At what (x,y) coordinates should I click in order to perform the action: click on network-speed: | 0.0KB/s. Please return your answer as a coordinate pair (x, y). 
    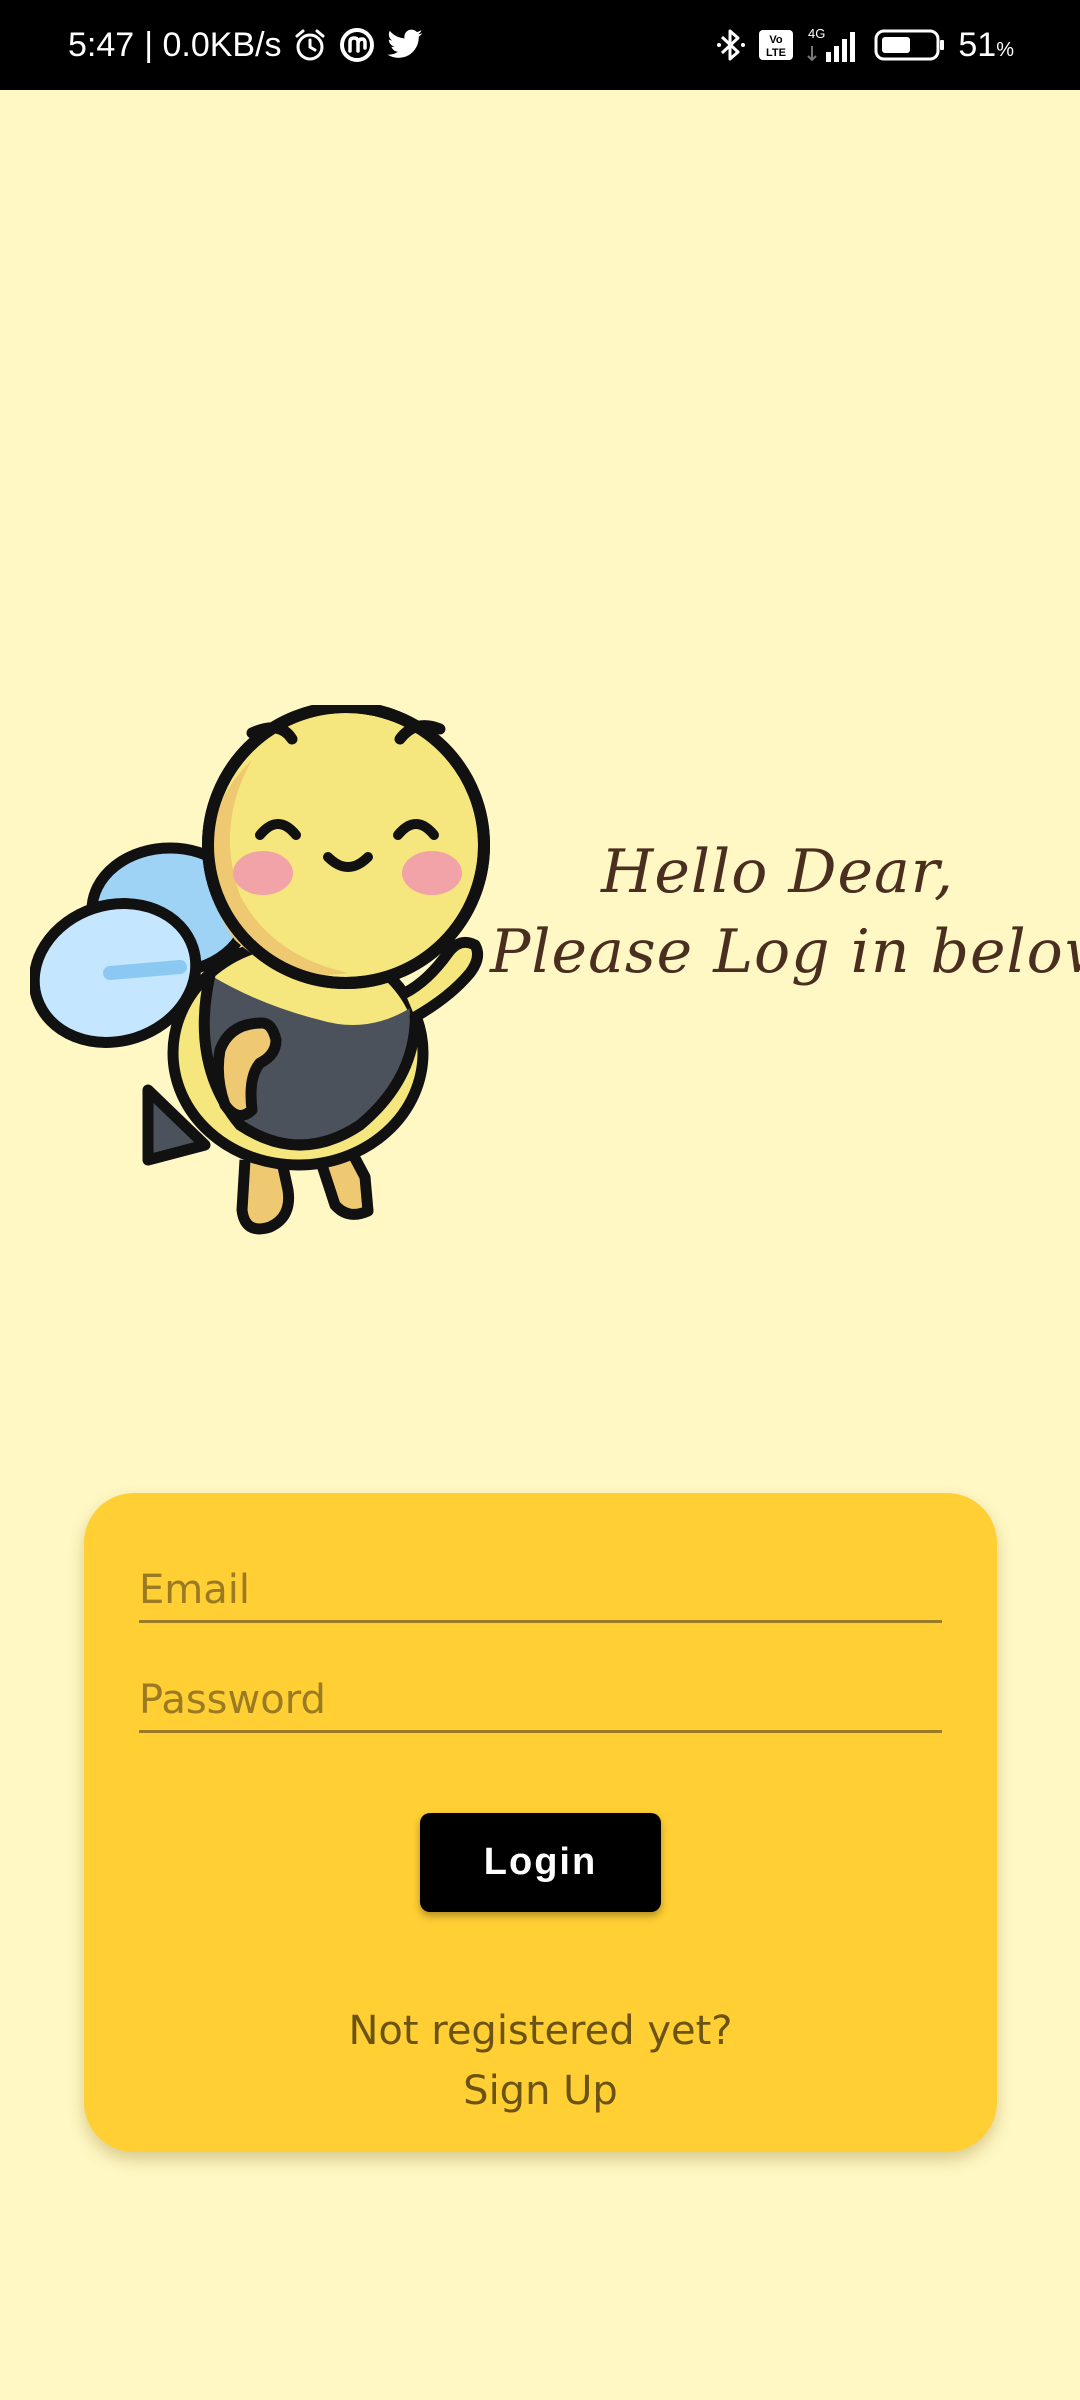
    Looking at the image, I should click on (213, 44).